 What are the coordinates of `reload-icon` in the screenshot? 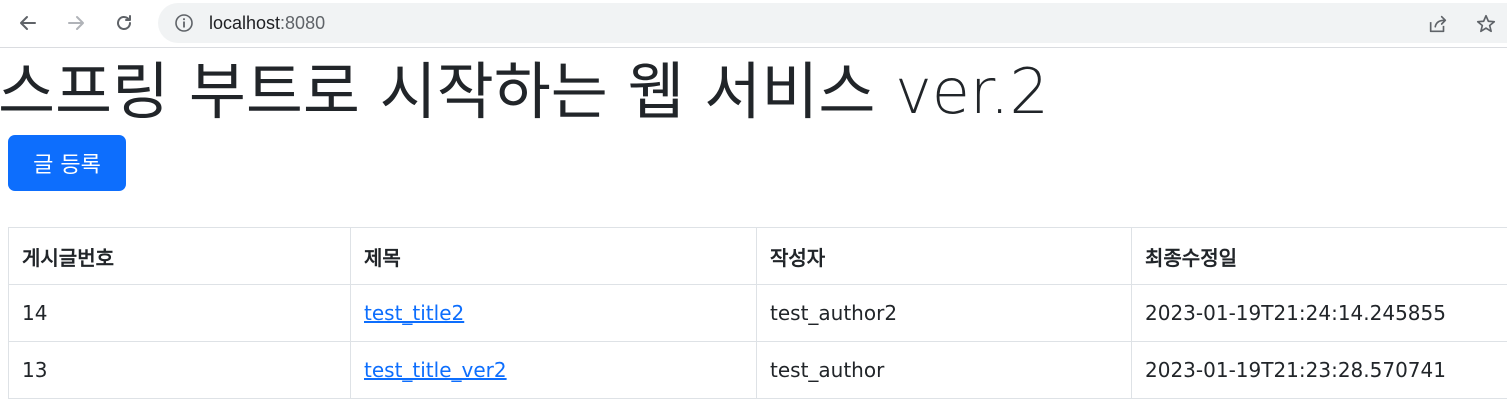 It's located at (124, 22).